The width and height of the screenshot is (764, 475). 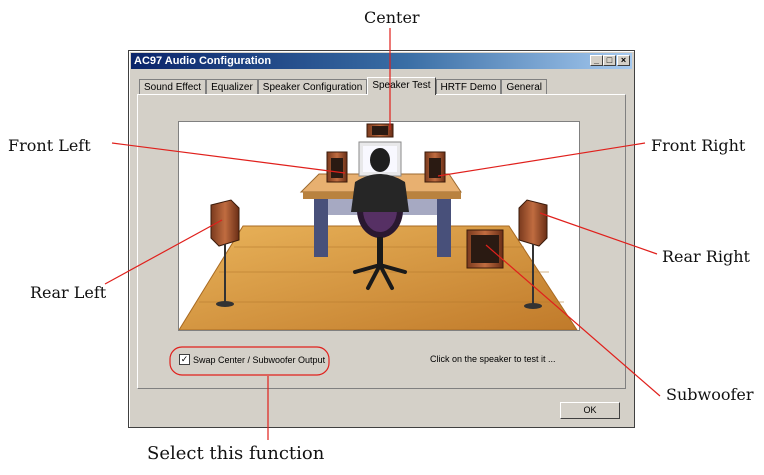 What do you see at coordinates (380, 130) in the screenshot?
I see `center-speaker-icon` at bounding box center [380, 130].